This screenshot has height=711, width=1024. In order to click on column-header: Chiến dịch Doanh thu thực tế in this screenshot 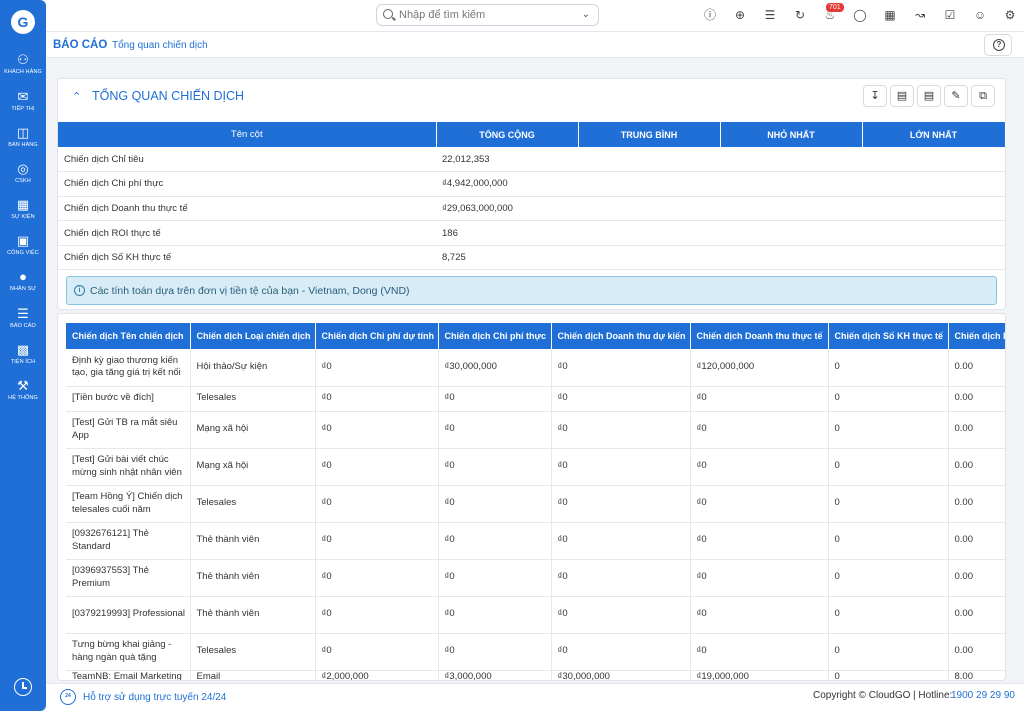, I will do `click(759, 336)`.